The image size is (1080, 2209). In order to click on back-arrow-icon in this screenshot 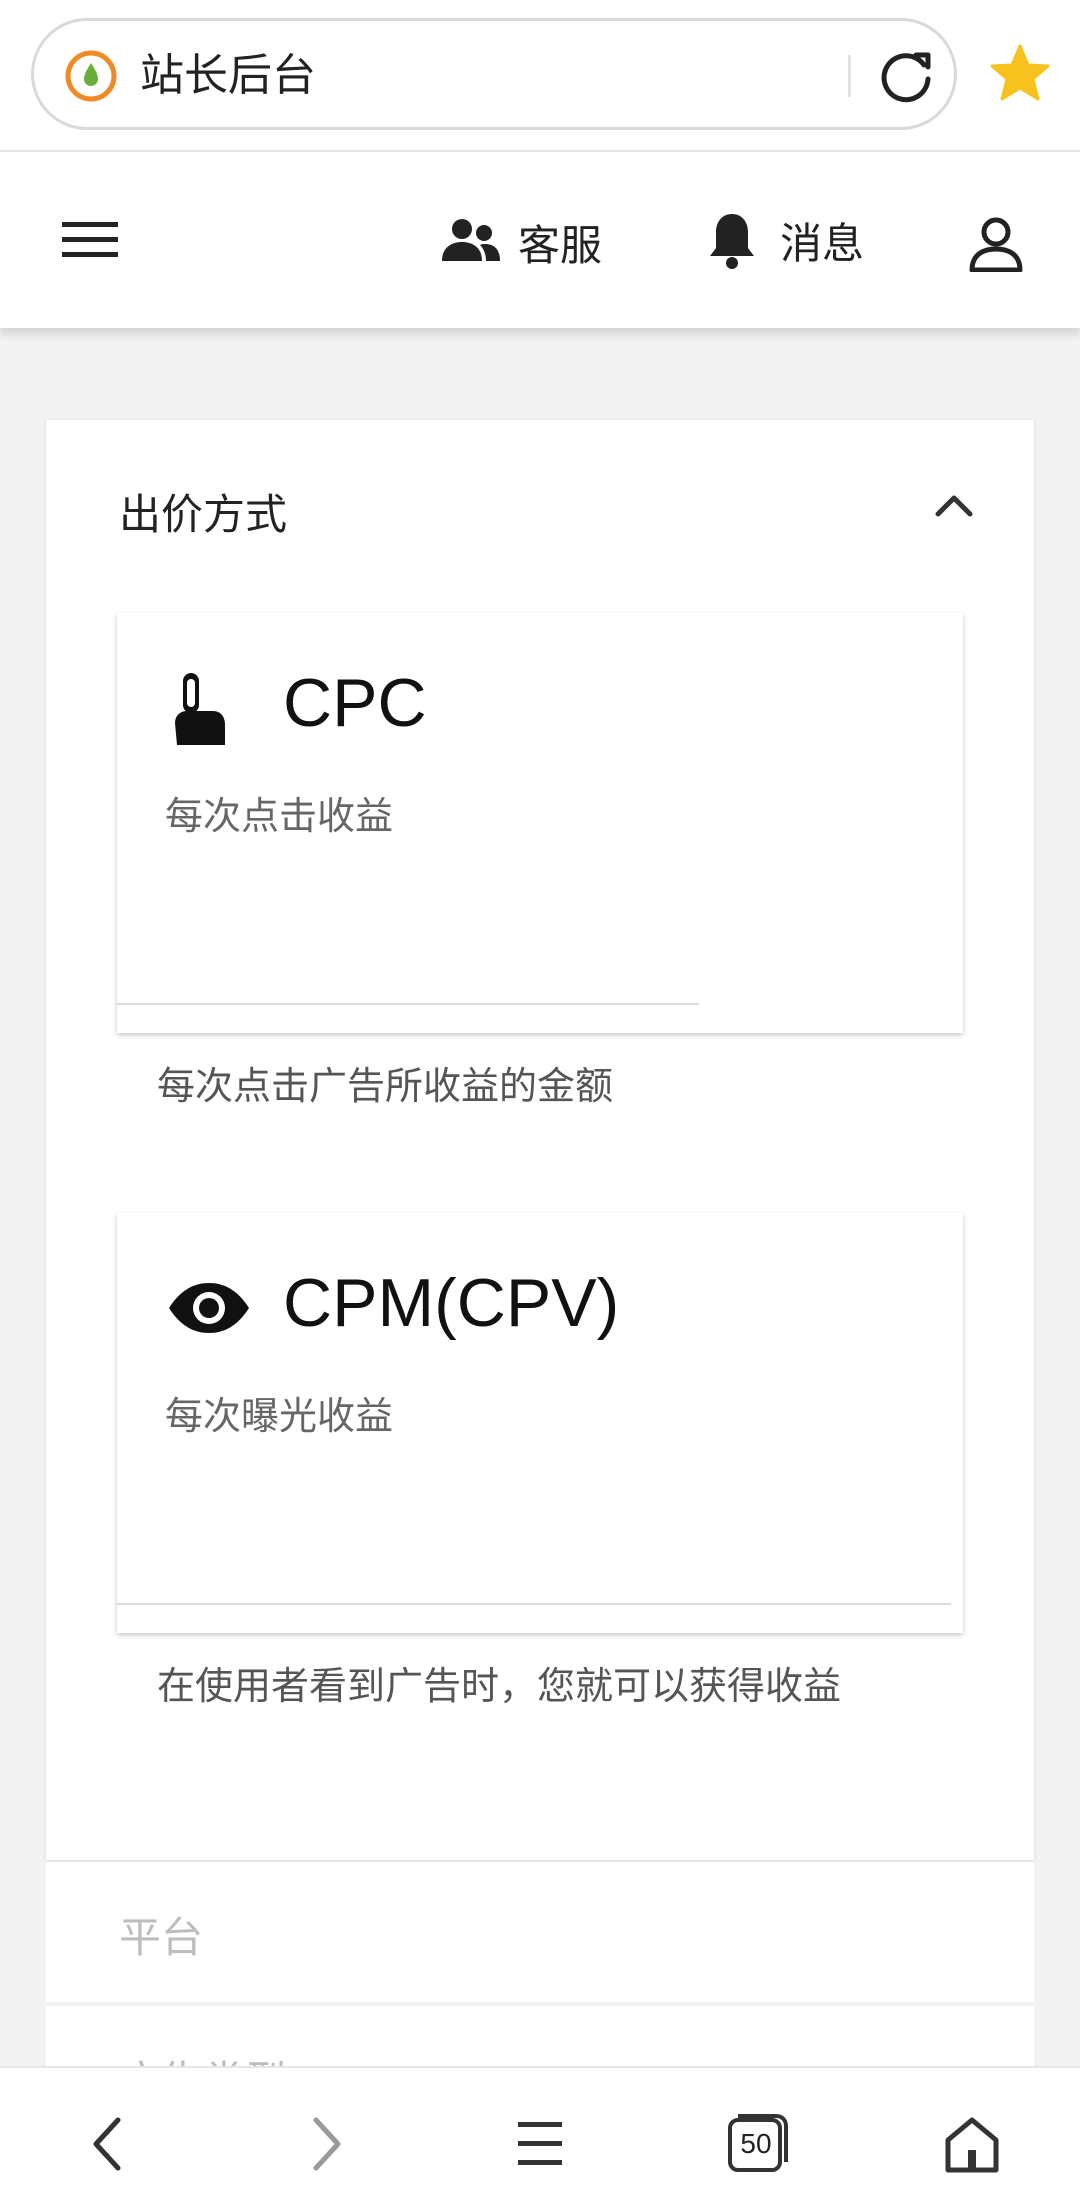, I will do `click(110, 2144)`.